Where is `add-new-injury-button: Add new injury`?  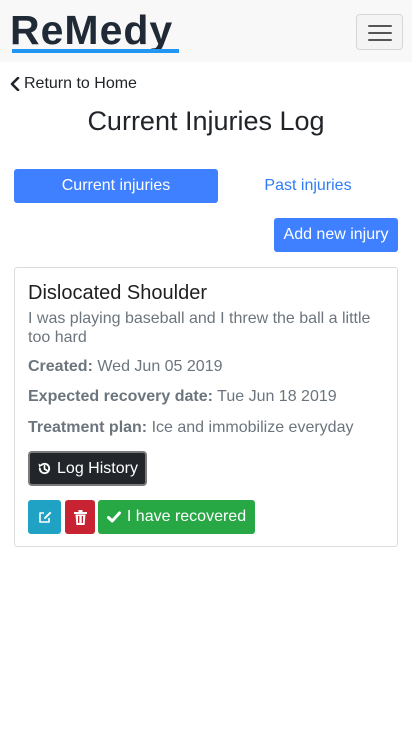
add-new-injury-button: Add new injury is located at coordinates (336, 235).